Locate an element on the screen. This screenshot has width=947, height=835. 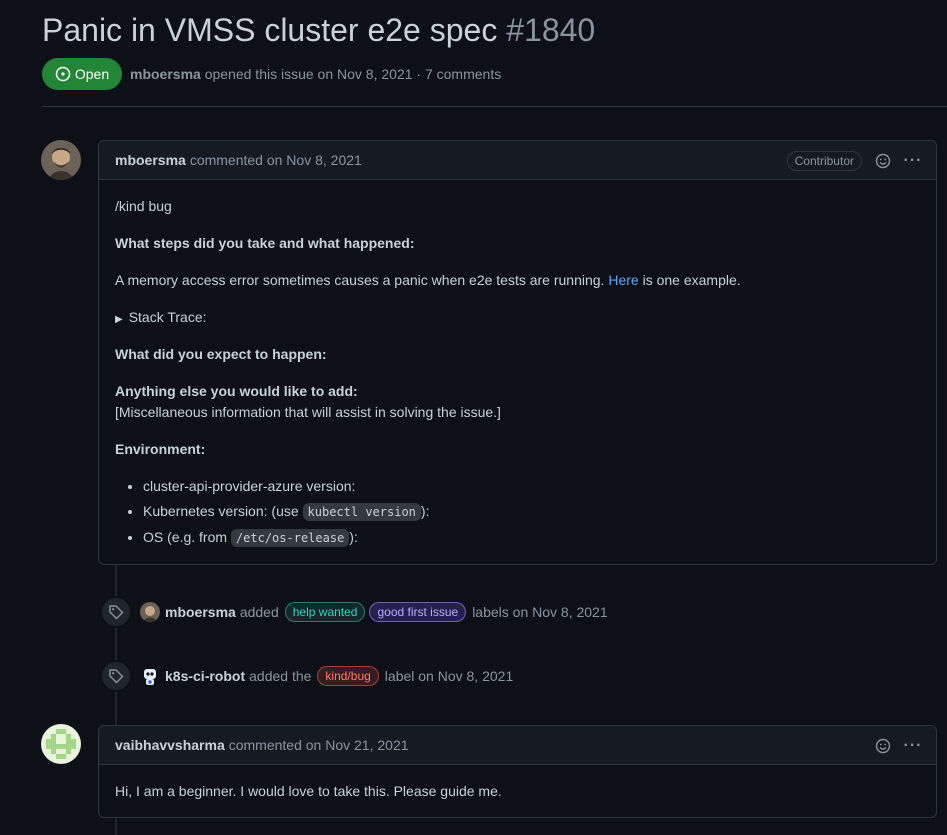
issue-state-label: Open is located at coordinates (92, 74).